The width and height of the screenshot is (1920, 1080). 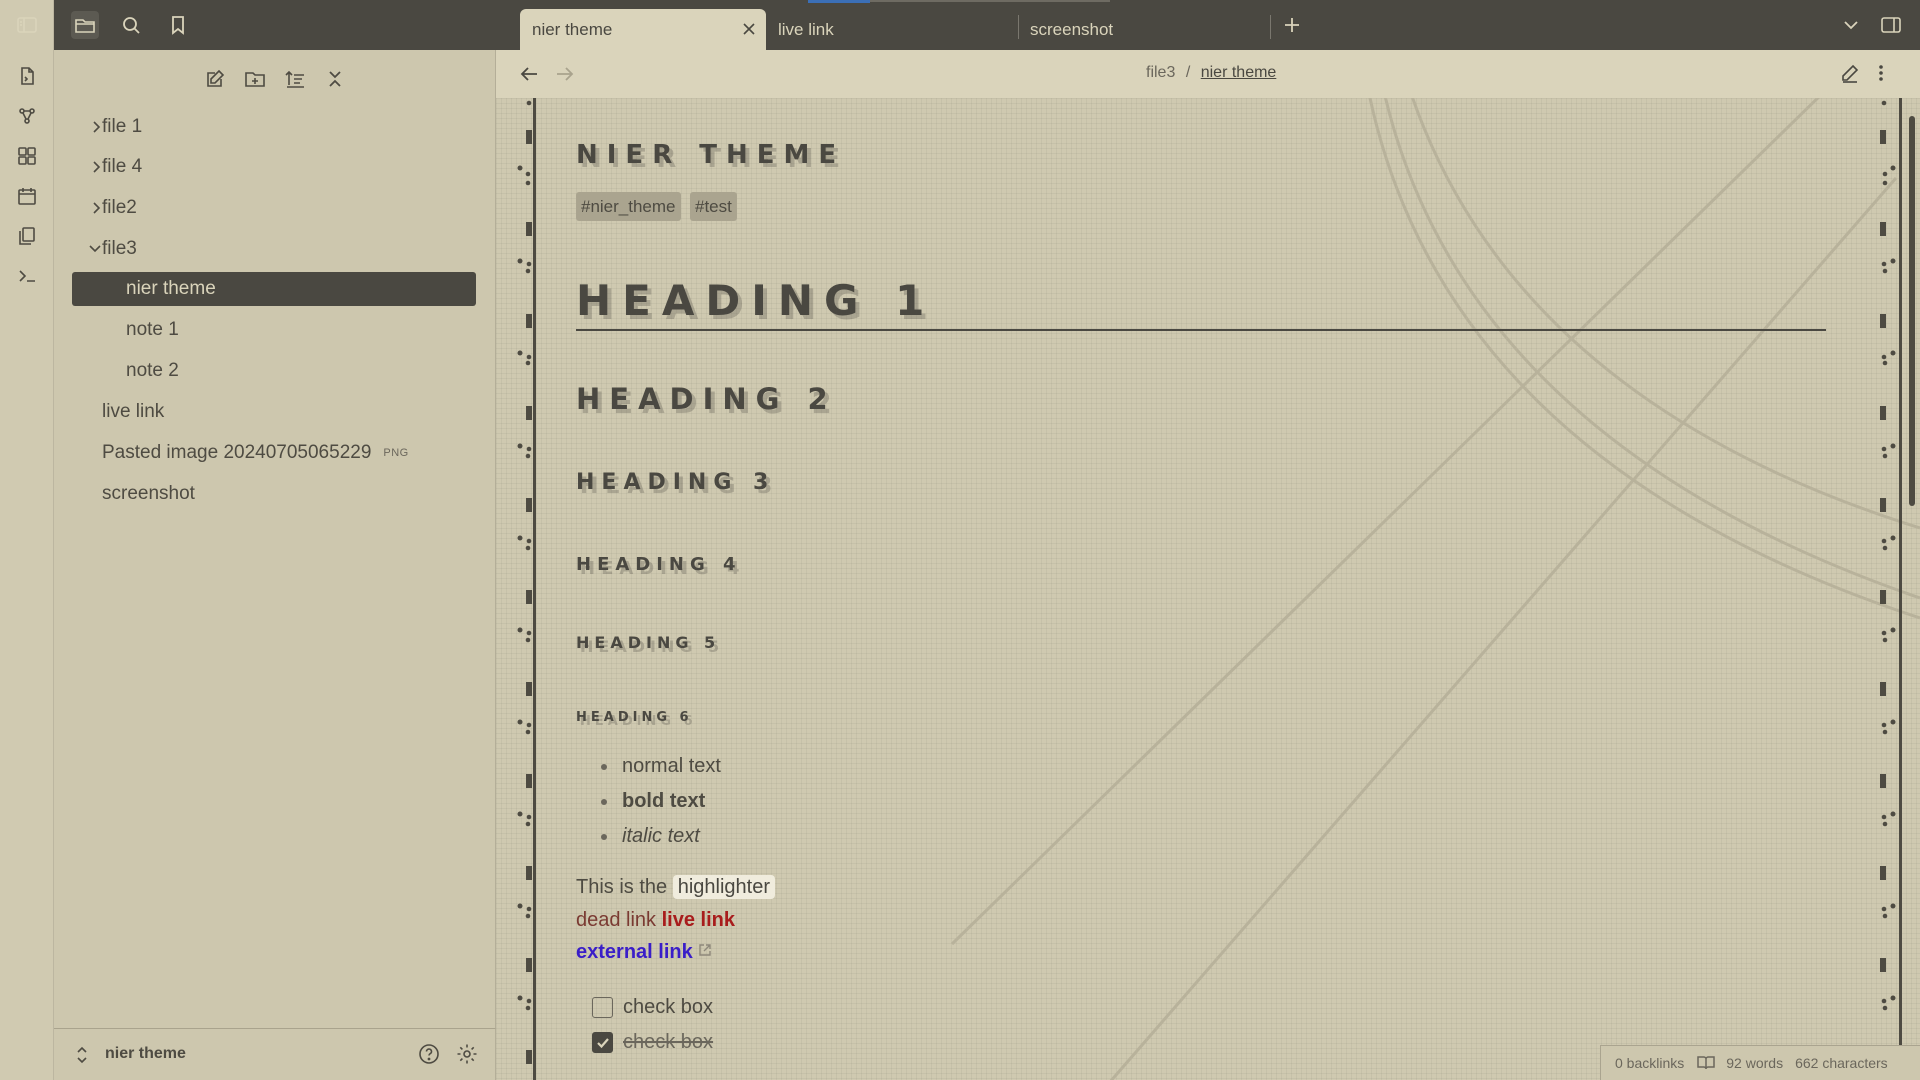 What do you see at coordinates (255, 79) in the screenshot?
I see `new-folder-icon` at bounding box center [255, 79].